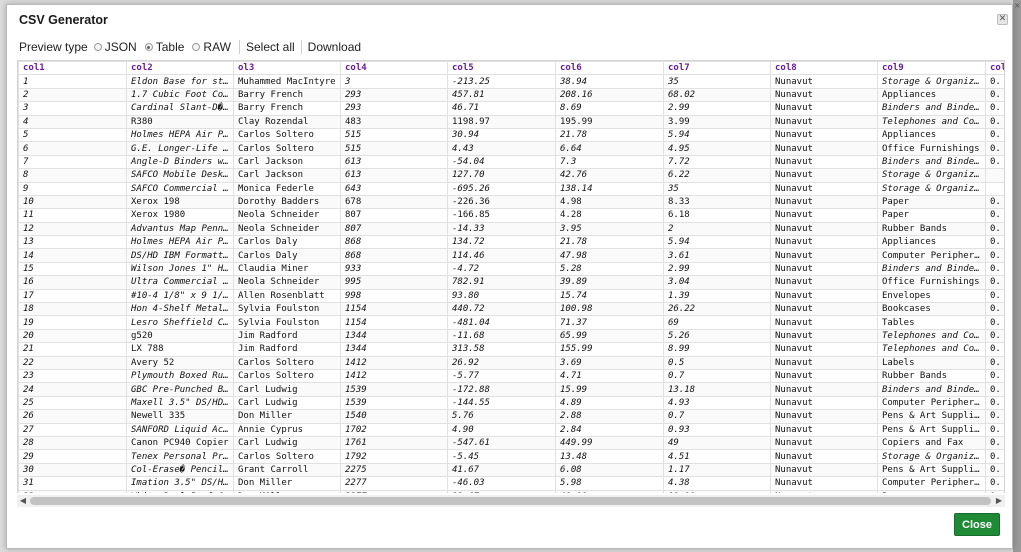  Describe the element at coordinates (72, 456) in the screenshot. I see `table-cell: 29` at that location.